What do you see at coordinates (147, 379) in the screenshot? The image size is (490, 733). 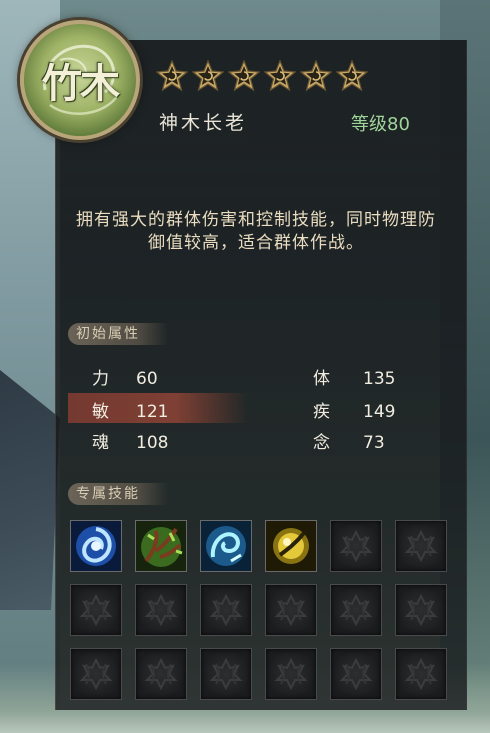 I see `attribute-value: 60` at bounding box center [147, 379].